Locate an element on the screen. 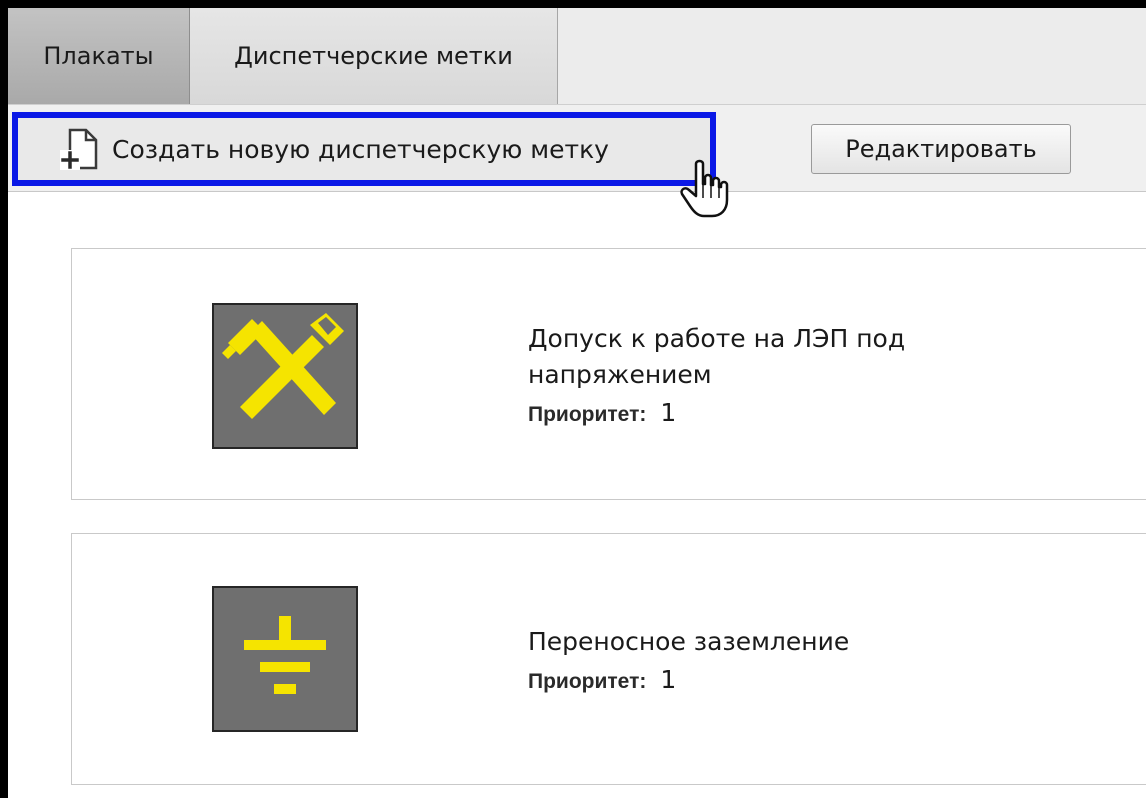 The width and height of the screenshot is (1146, 798). tab-label: Диспетчерские метки is located at coordinates (373, 56).